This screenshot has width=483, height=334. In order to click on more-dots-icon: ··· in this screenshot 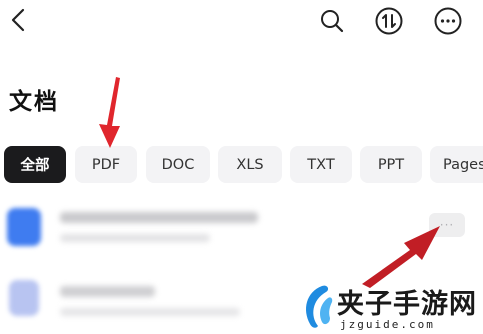, I will do `click(447, 225)`.